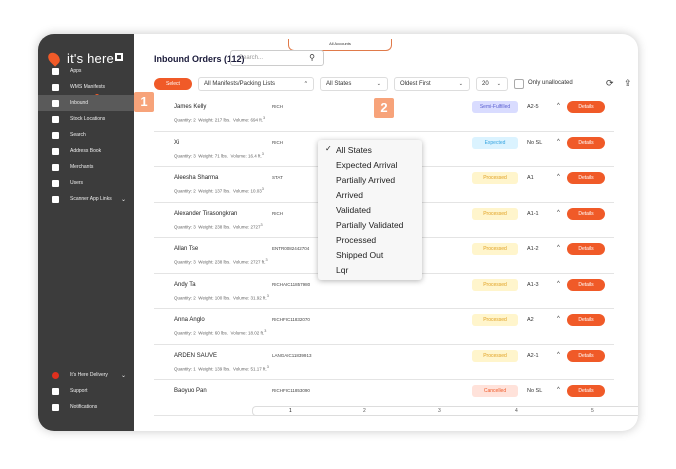  Describe the element at coordinates (189, 320) in the screenshot. I see `row-name: Anna Anglo` at that location.